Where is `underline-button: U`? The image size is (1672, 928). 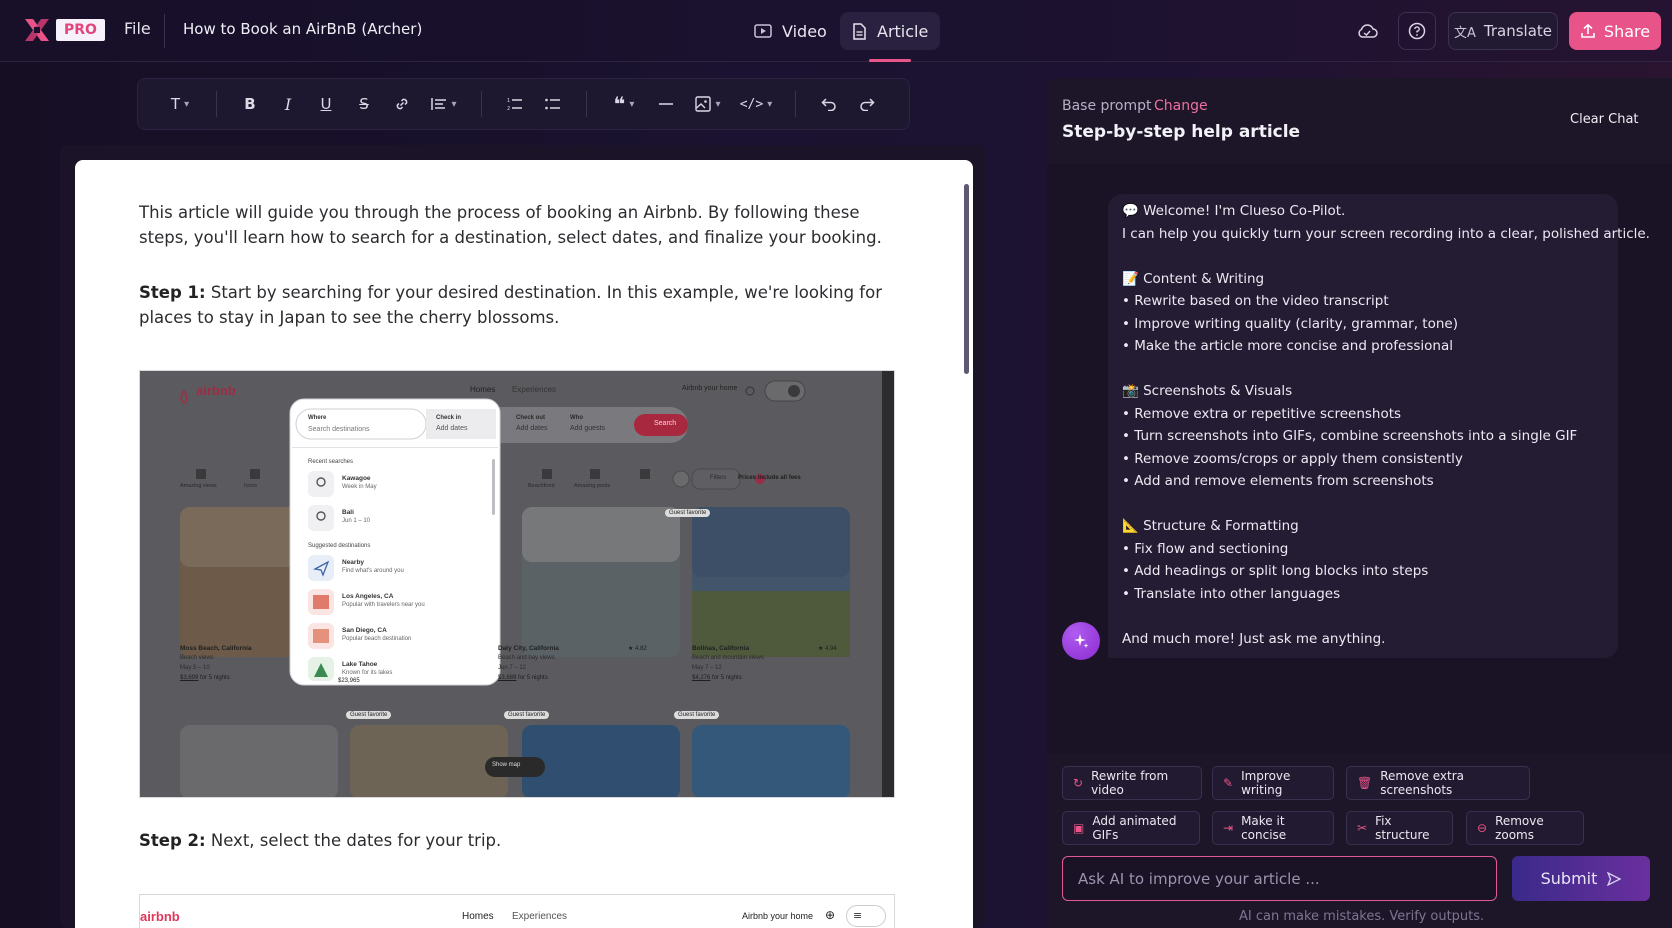 underline-button: U is located at coordinates (326, 104).